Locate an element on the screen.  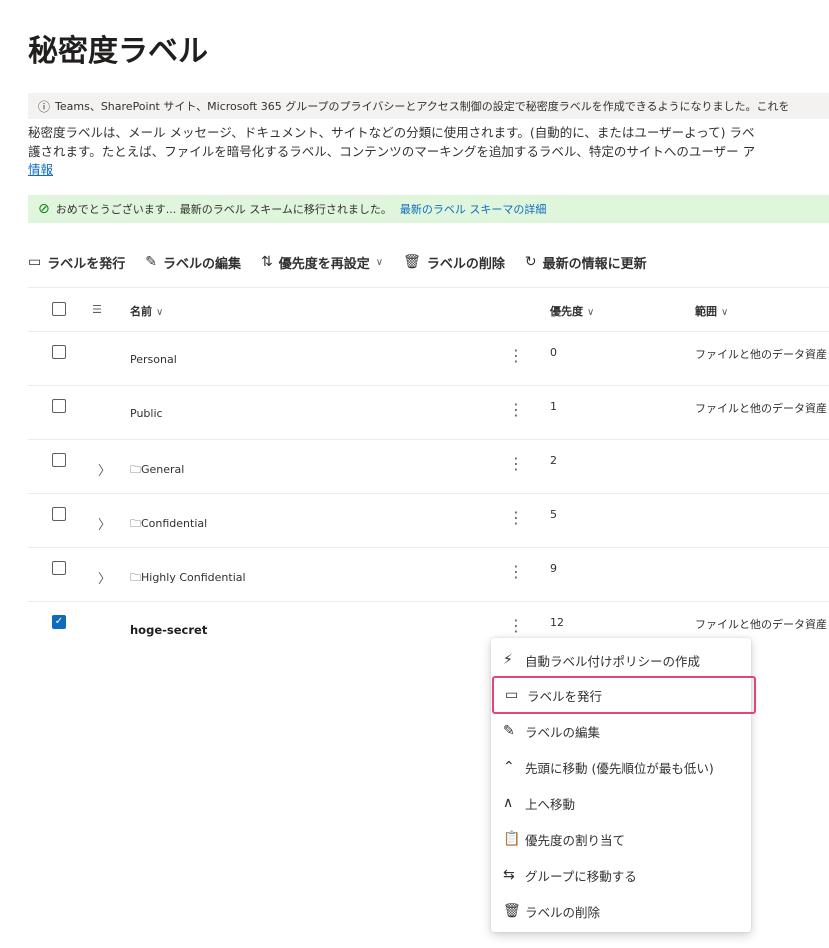
menu-item-delete-label: 🗑 ラベルの削除 is located at coordinates (621, 911).